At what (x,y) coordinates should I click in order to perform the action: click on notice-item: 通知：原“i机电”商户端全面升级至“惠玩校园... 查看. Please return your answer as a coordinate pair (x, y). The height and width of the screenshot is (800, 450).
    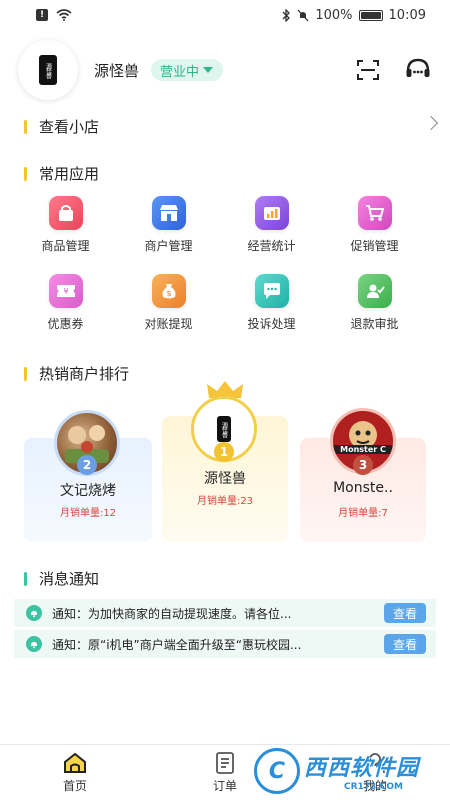
    Looking at the image, I should click on (225, 644).